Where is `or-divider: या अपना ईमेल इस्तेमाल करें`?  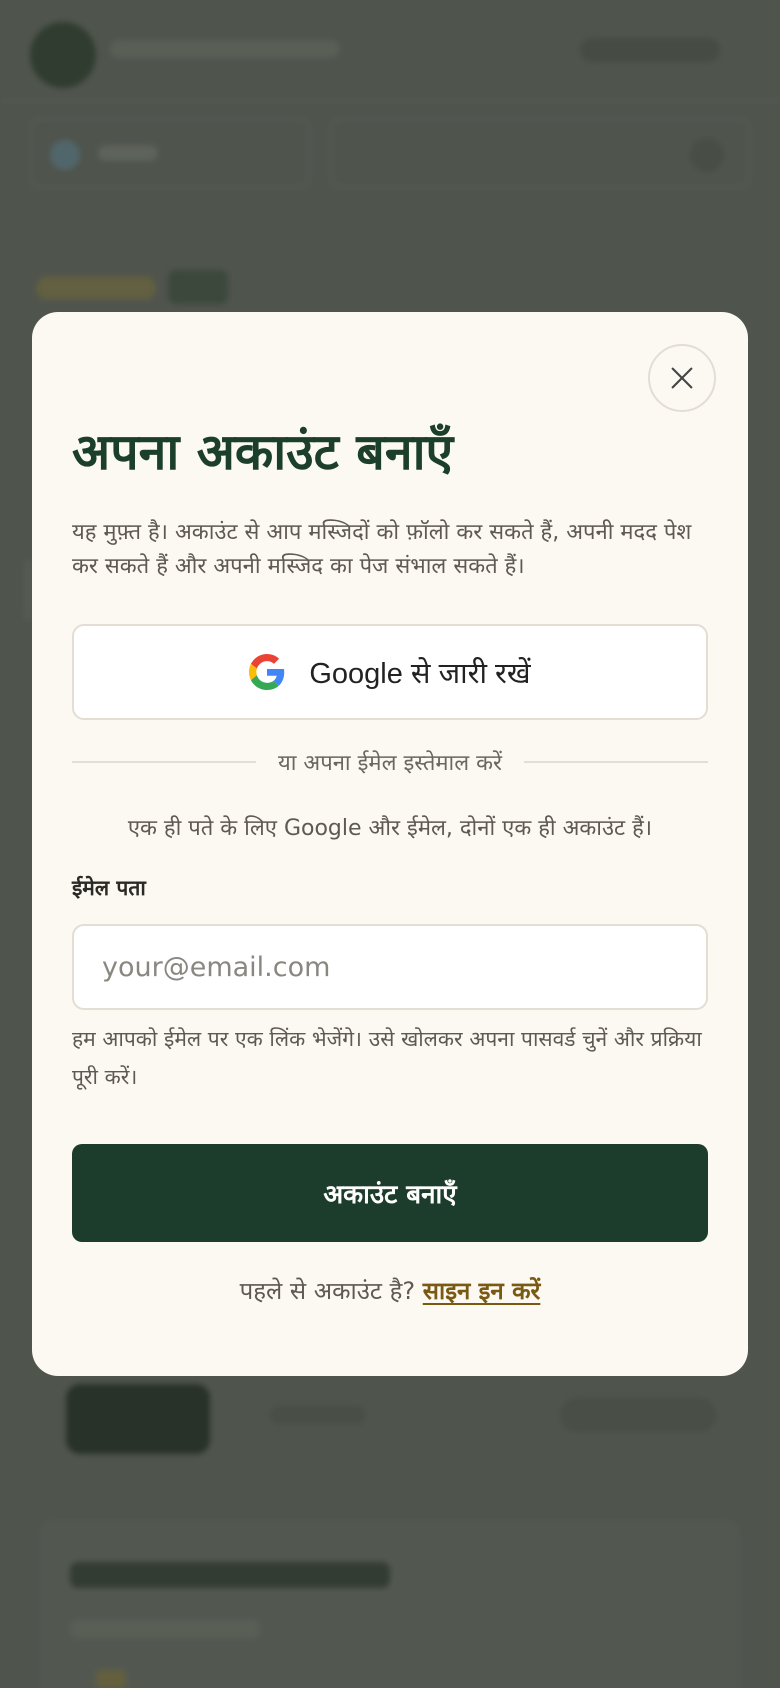
or-divider: या अपना ईमेल इस्तेमाल करें is located at coordinates (390, 762).